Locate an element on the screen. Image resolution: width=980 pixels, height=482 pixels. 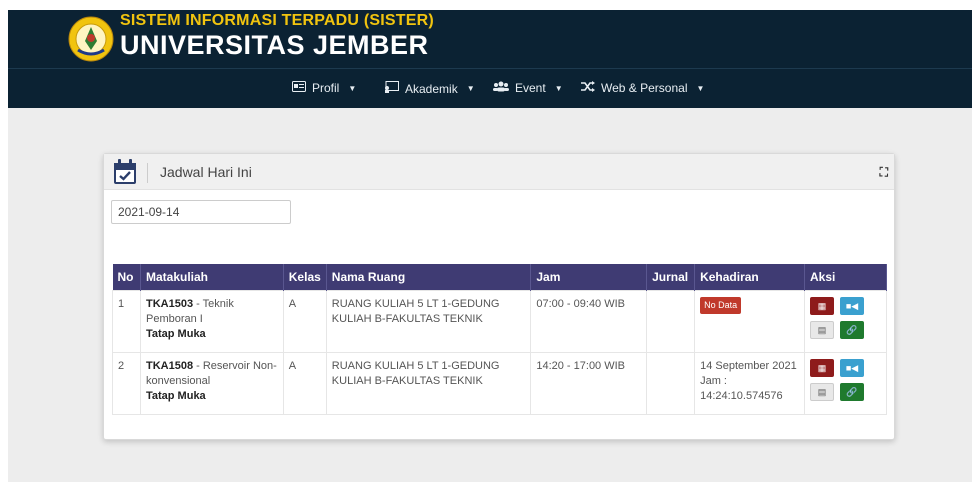
date-field is located at coordinates (201, 212).